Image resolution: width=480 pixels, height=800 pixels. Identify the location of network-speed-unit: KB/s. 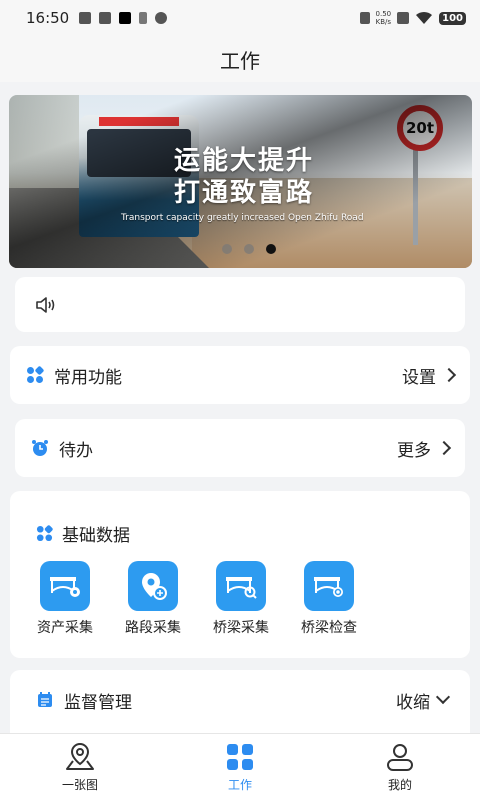
(383, 22).